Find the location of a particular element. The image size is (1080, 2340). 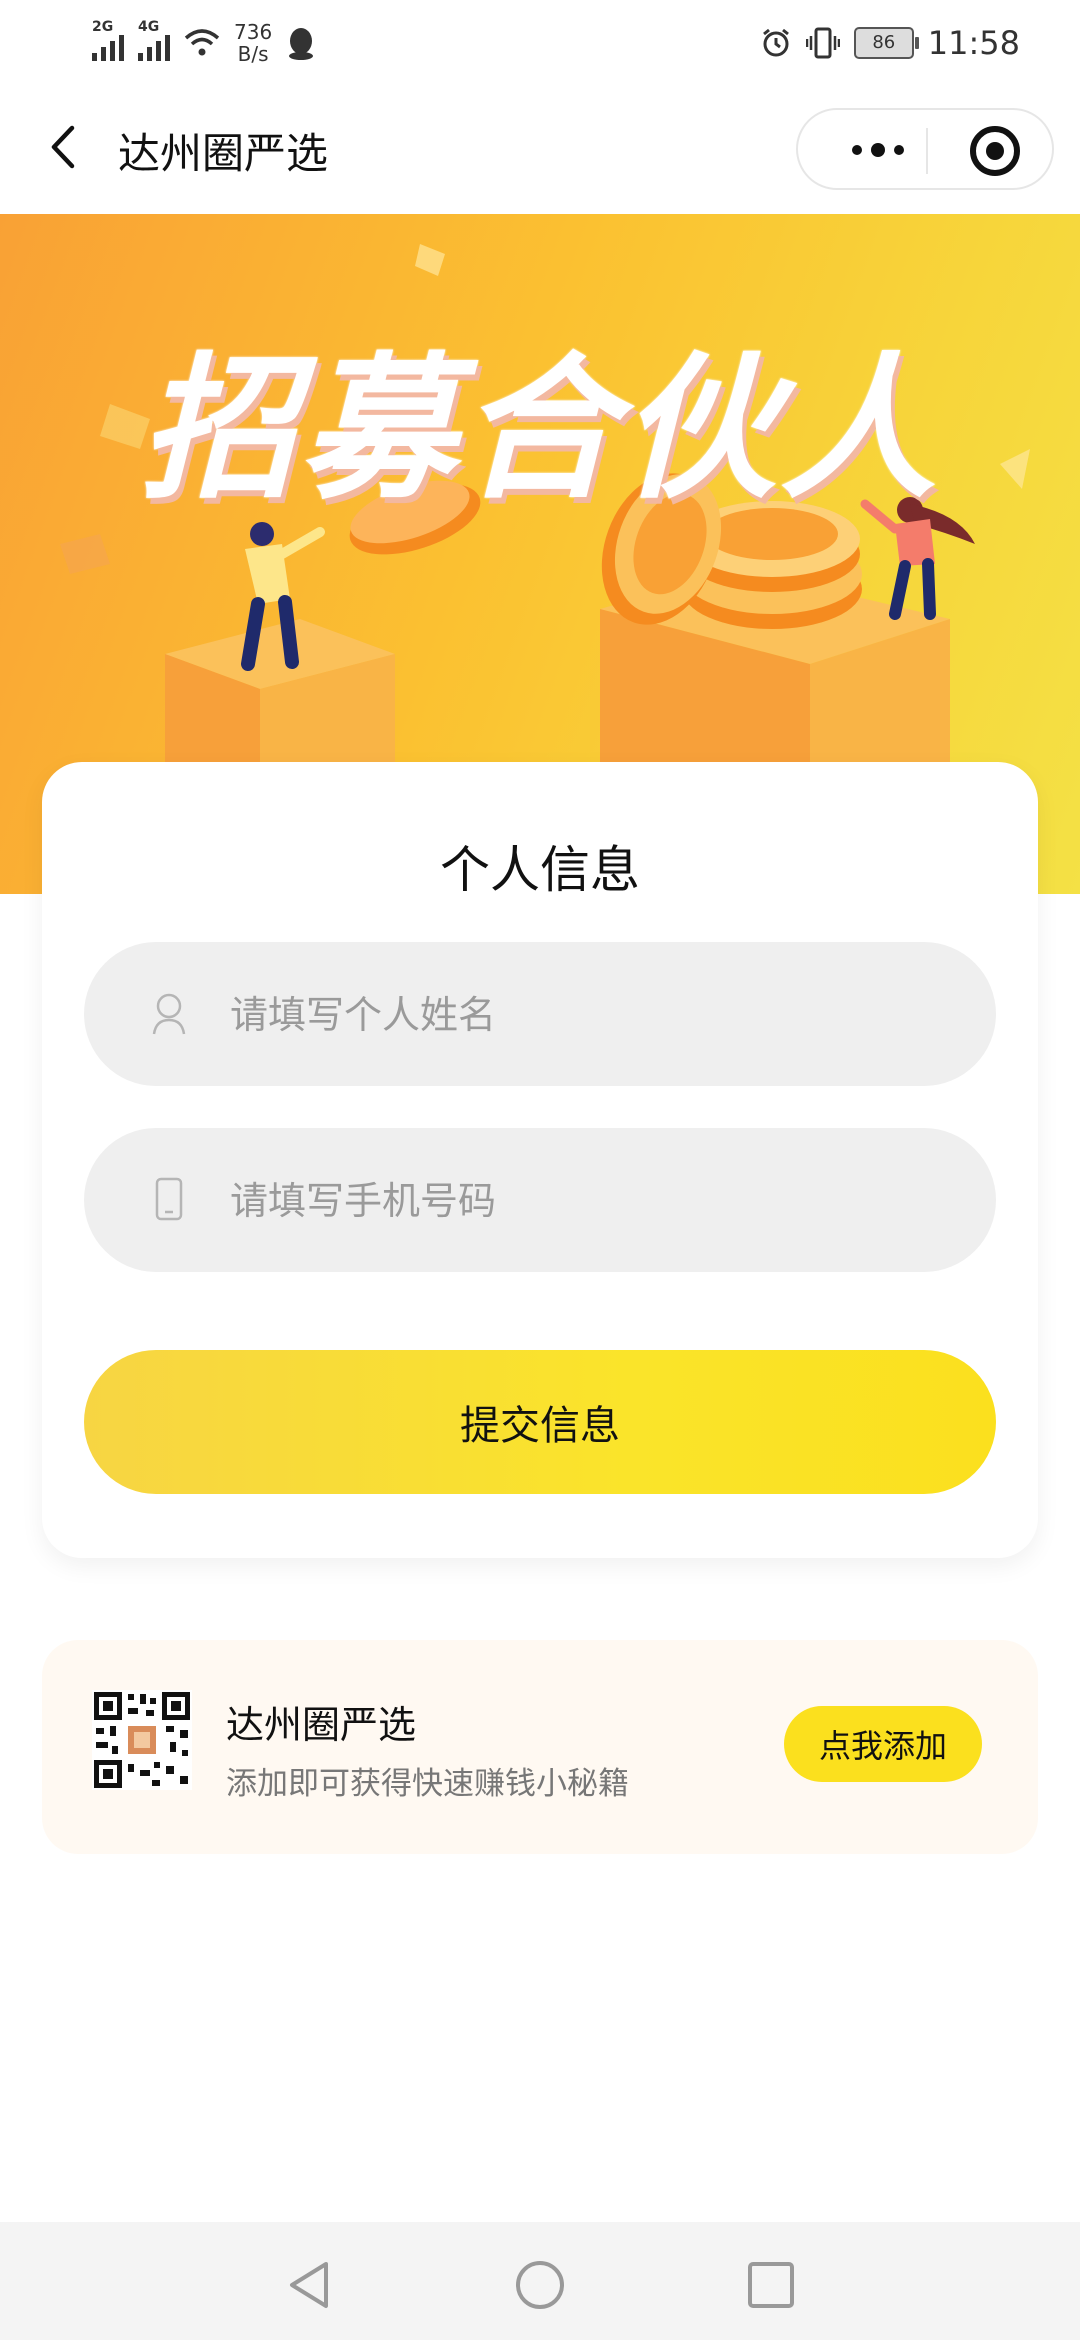

phone-icon is located at coordinates (169, 1199).